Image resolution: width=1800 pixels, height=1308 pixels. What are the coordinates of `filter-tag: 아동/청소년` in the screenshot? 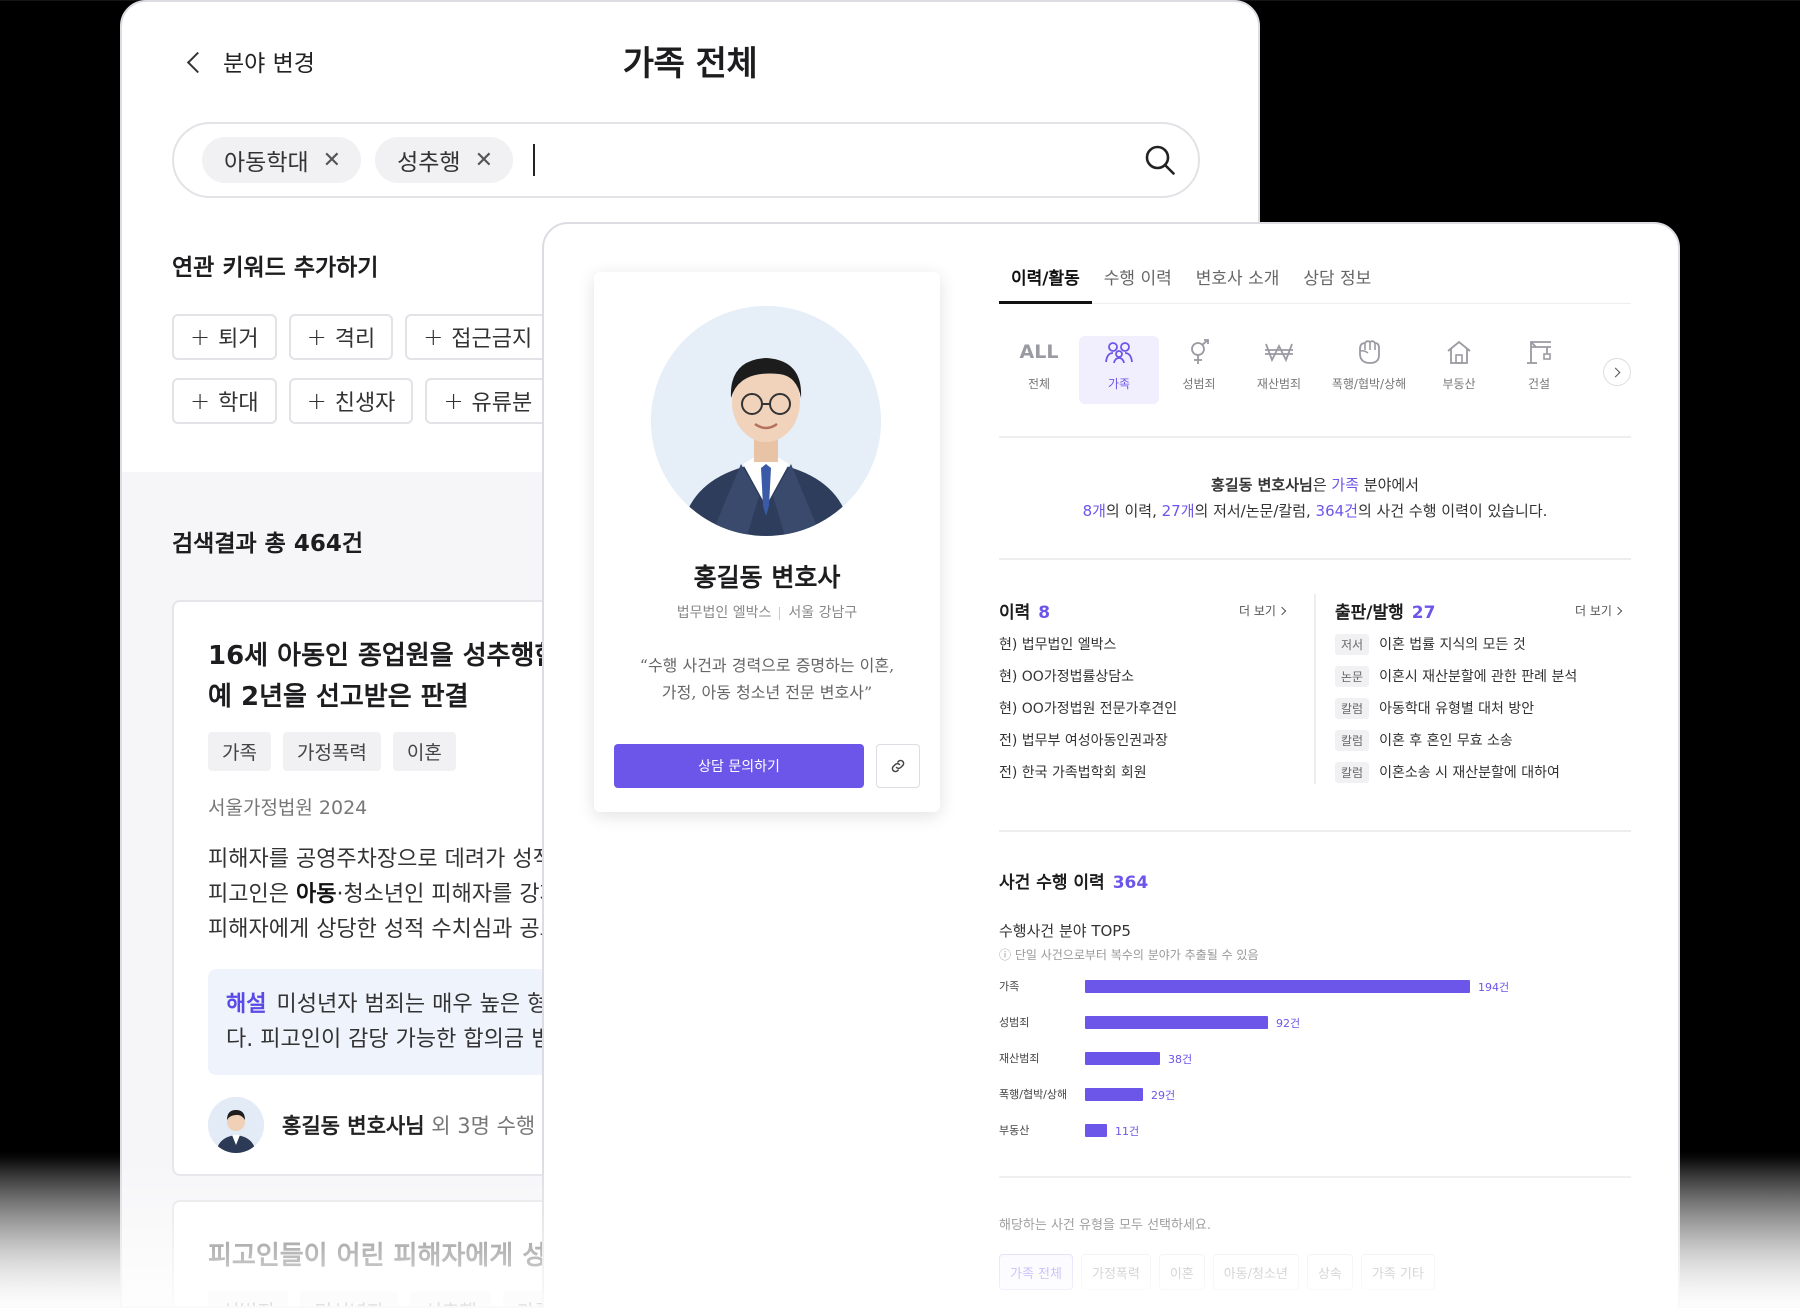 It's located at (1255, 1272).